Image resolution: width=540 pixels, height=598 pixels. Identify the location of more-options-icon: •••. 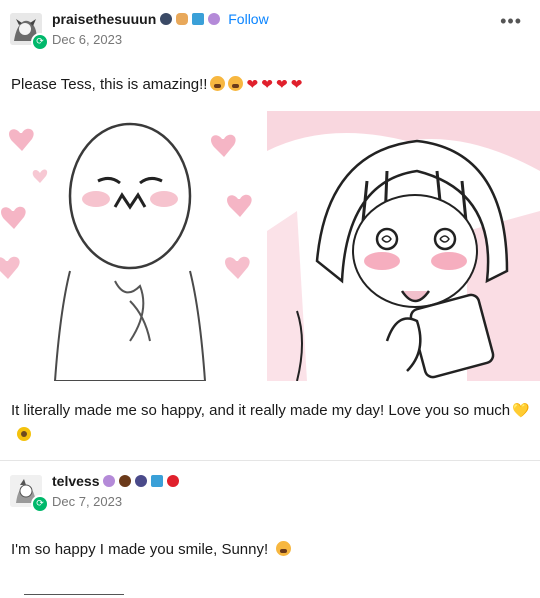
(511, 21).